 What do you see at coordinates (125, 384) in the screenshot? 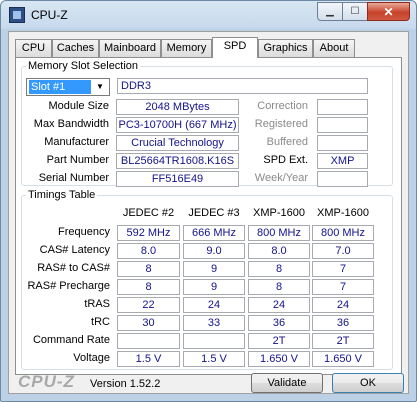
I see `version-text: Version 1.52.2` at bounding box center [125, 384].